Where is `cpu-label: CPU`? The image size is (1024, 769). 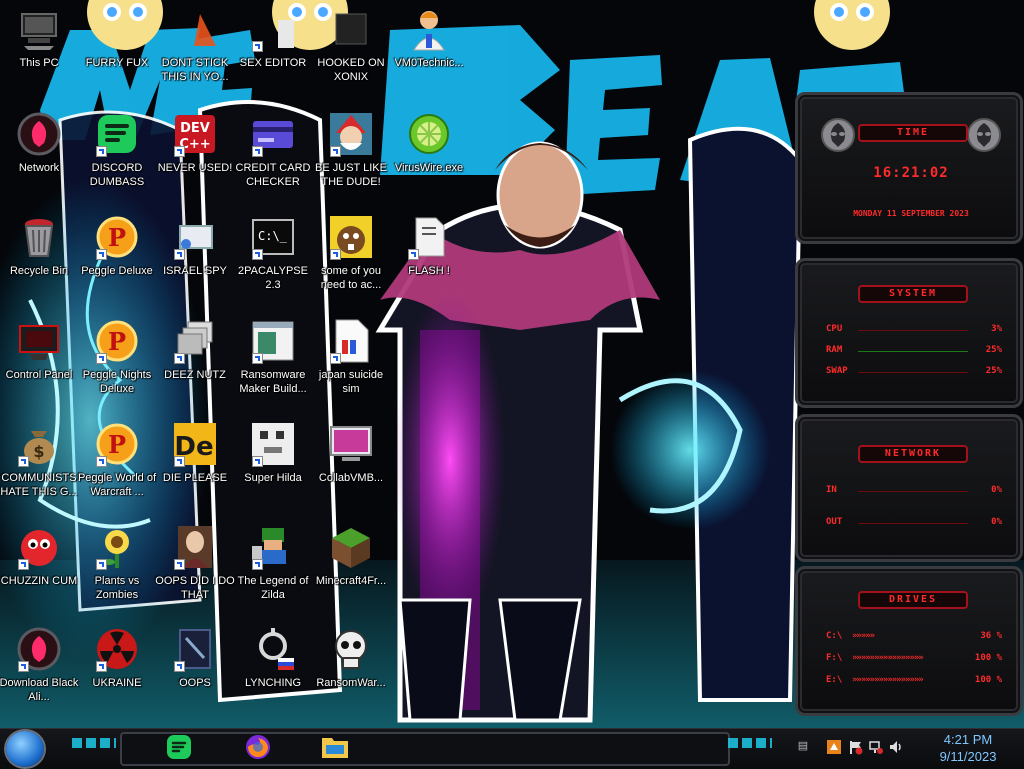
cpu-label: CPU is located at coordinates (834, 329).